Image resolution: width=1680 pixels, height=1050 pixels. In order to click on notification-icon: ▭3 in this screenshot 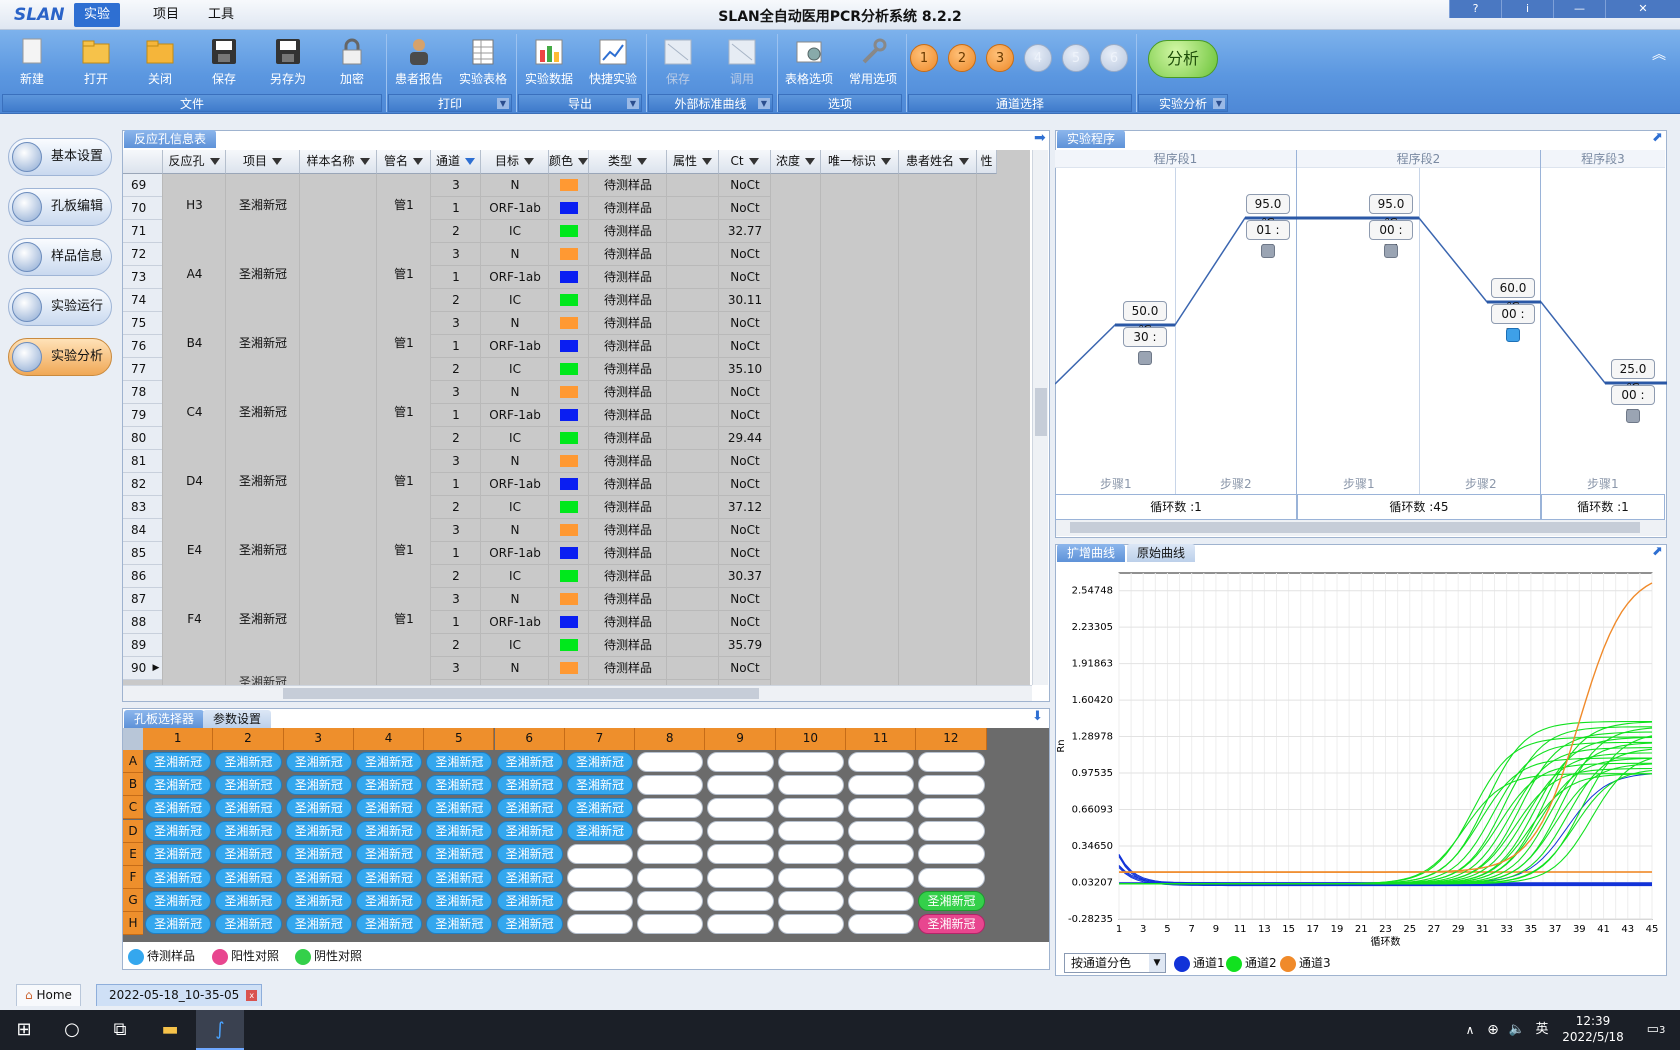, I will do `click(1656, 1030)`.